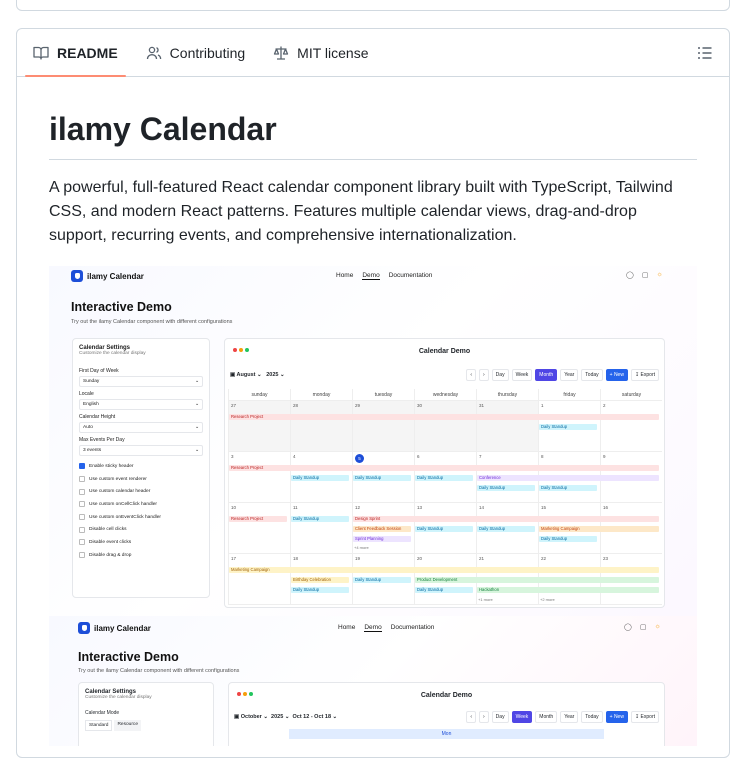  I want to click on day-number: 11, so click(295, 507).